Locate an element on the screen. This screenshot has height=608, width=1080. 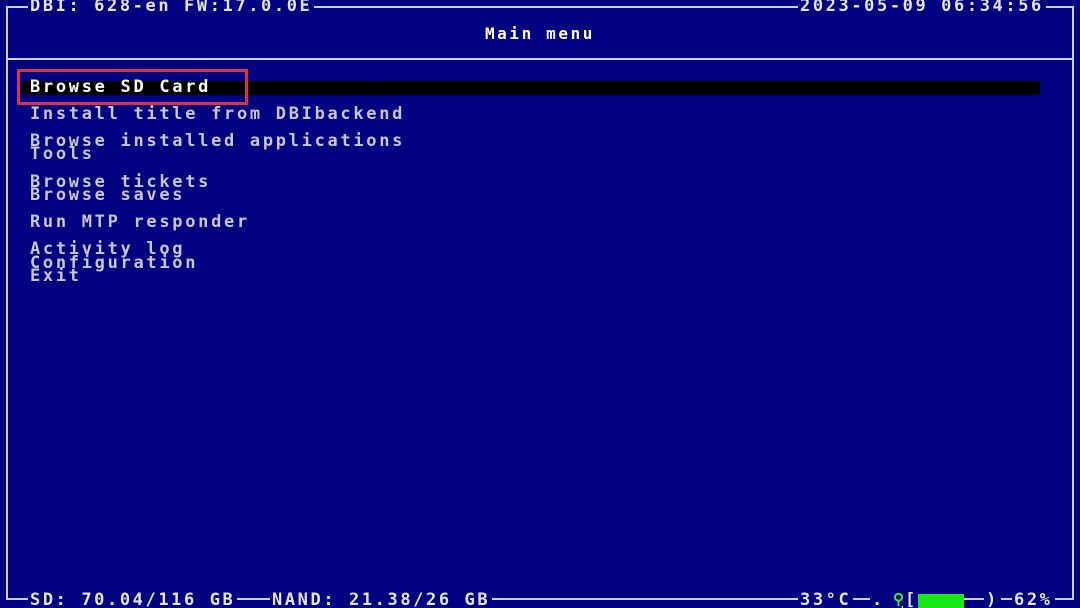
battery-right-bracket: ) is located at coordinates (992, 599).